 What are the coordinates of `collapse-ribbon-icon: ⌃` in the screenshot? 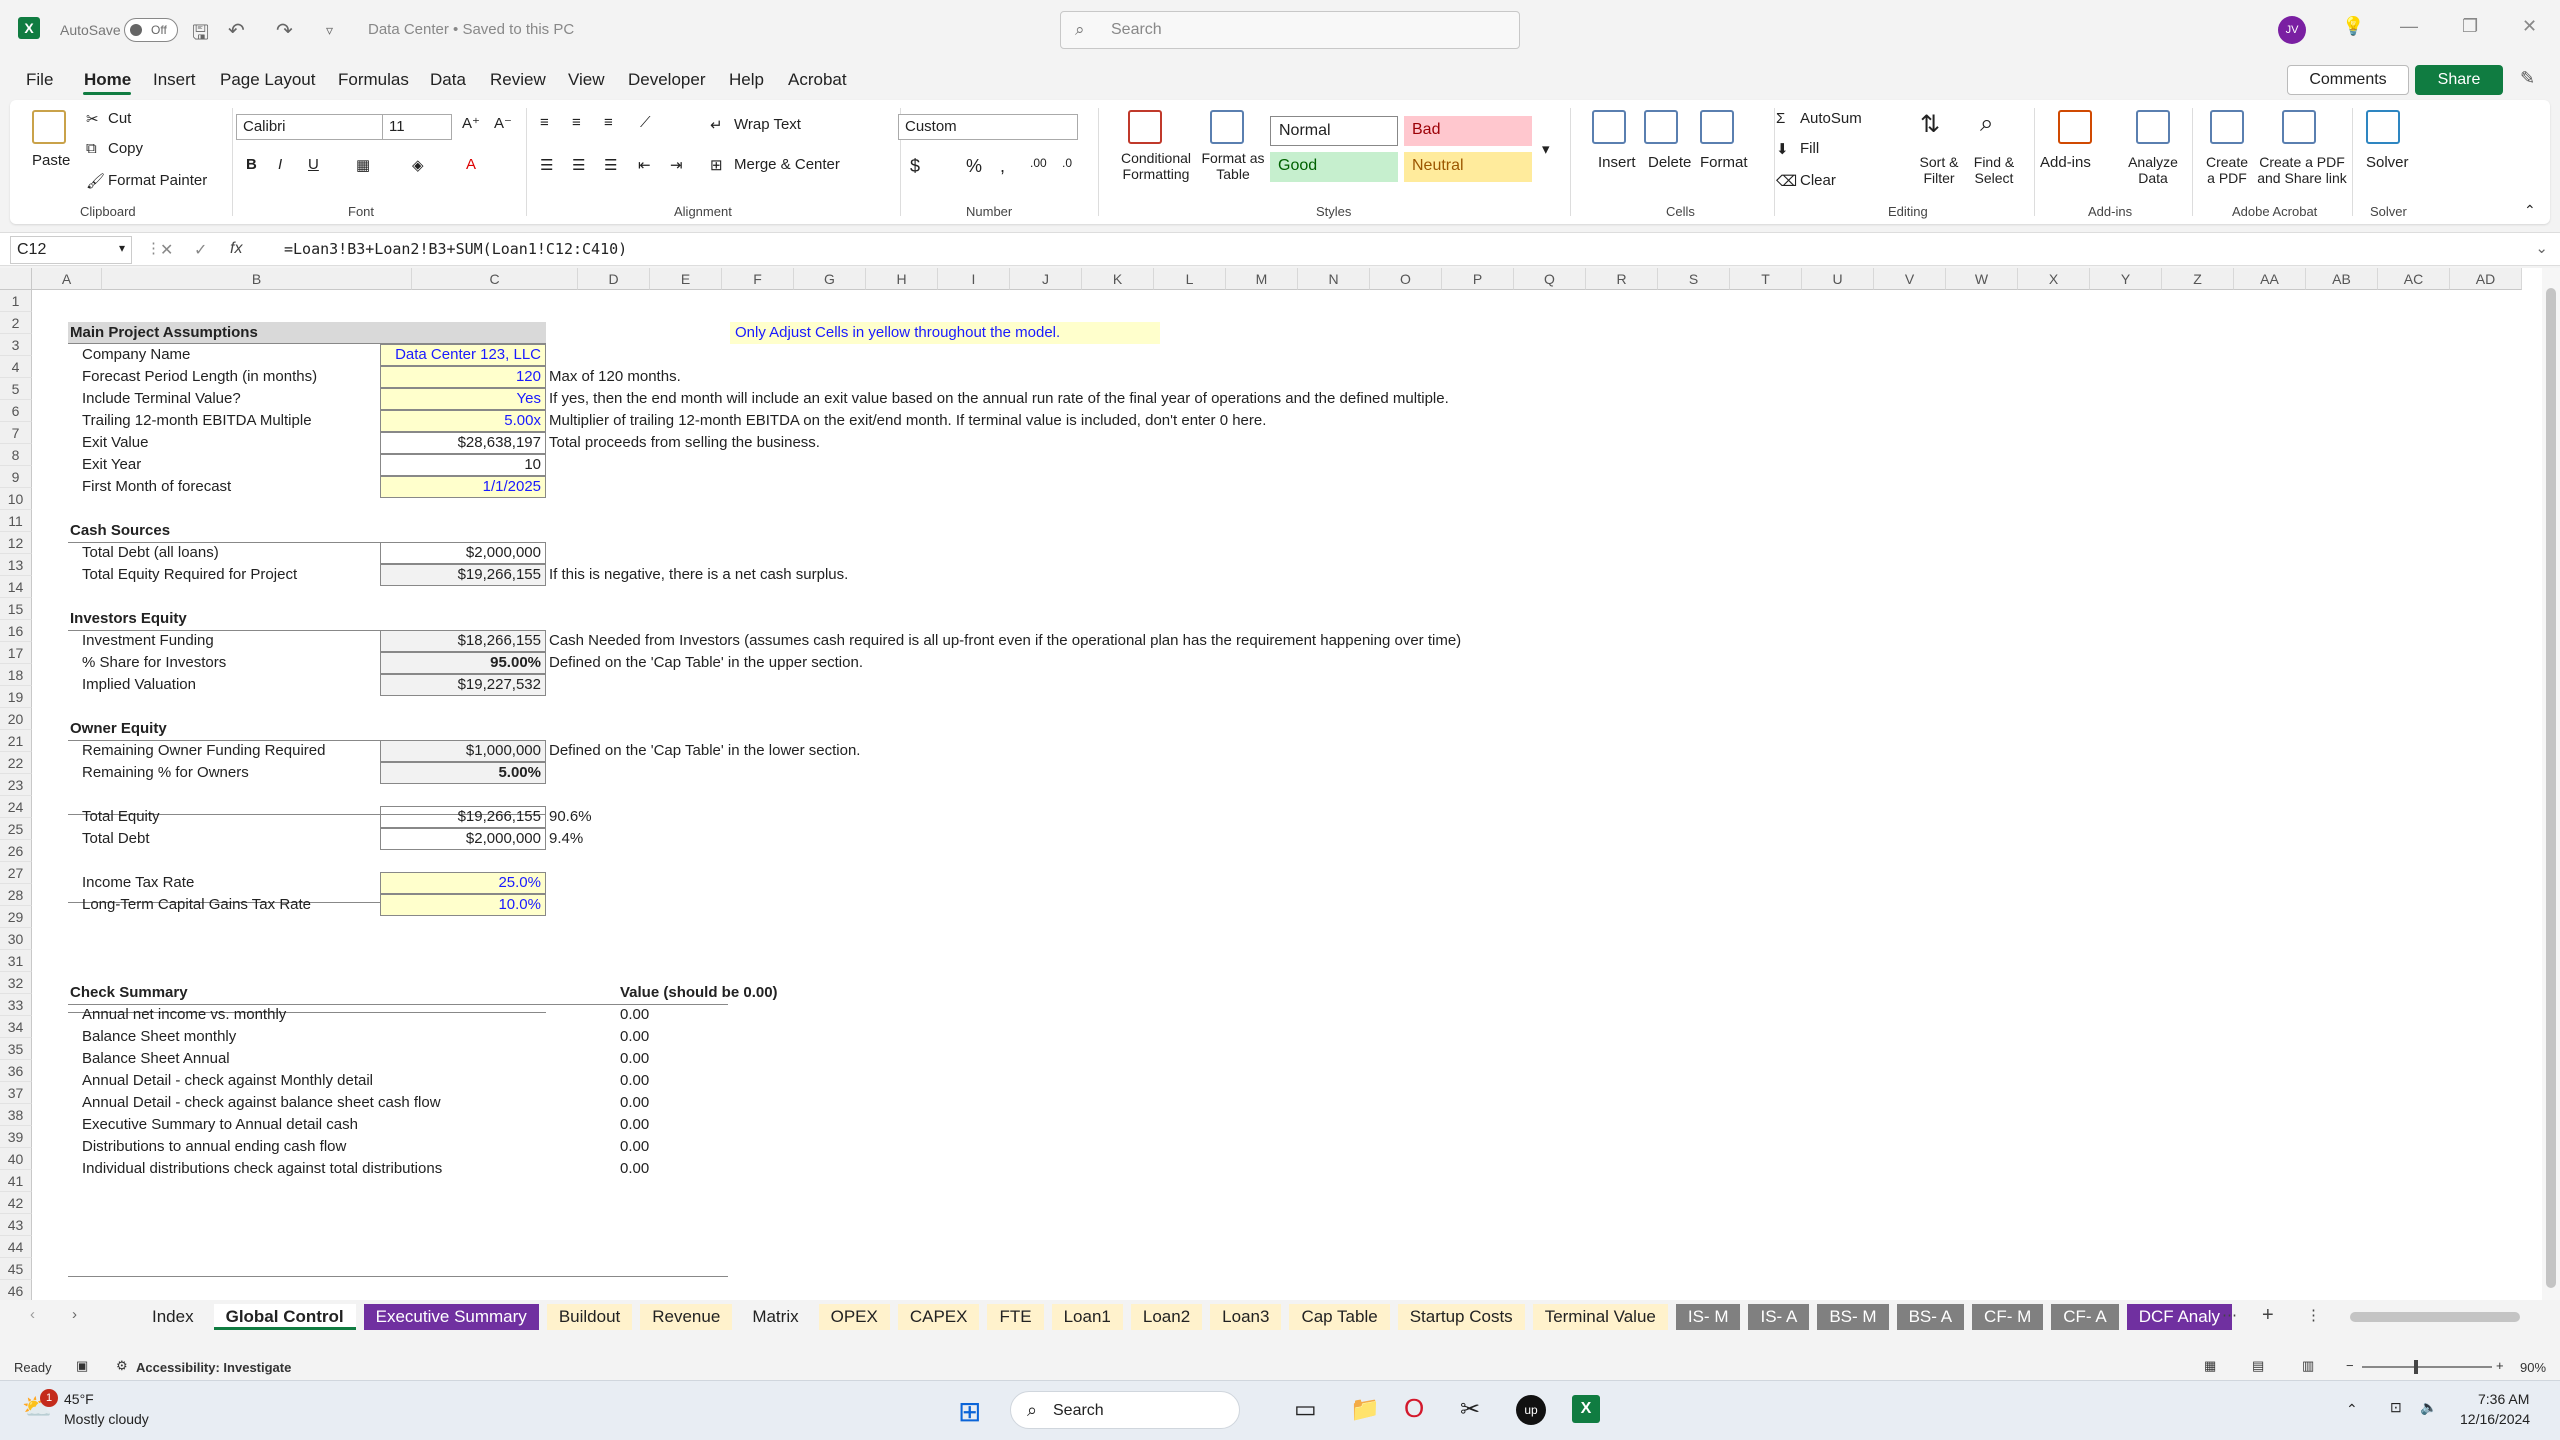 It's located at (2530, 210).